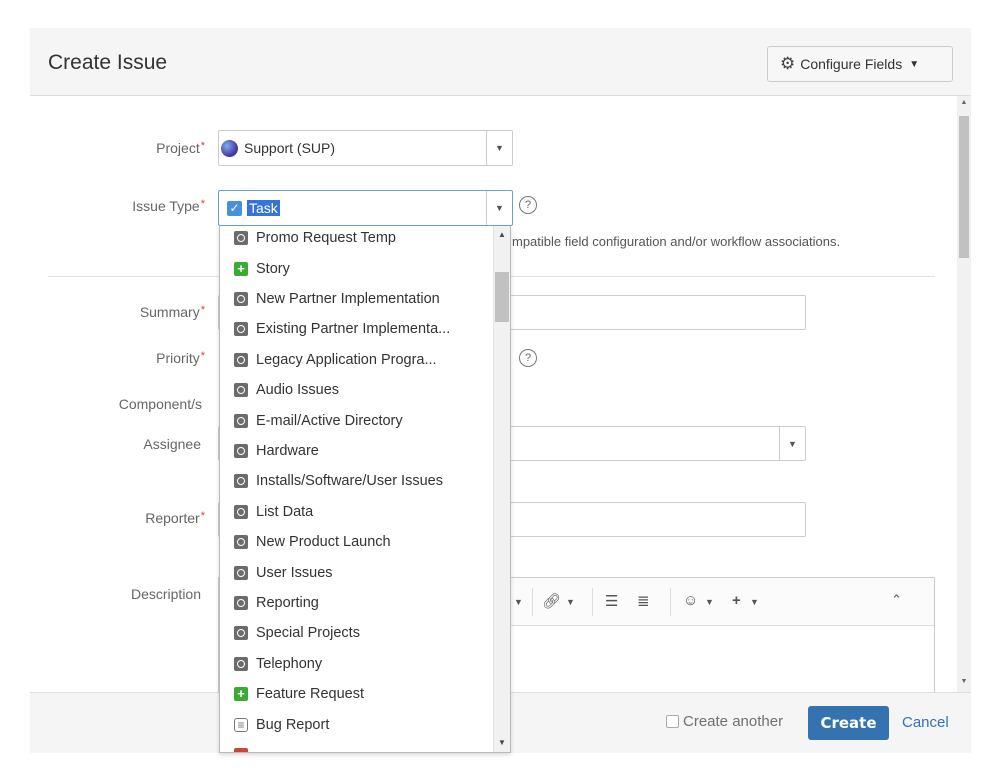 The height and width of the screenshot is (781, 999). What do you see at coordinates (285, 511) in the screenshot?
I see `issue-type-option-label: List Data` at bounding box center [285, 511].